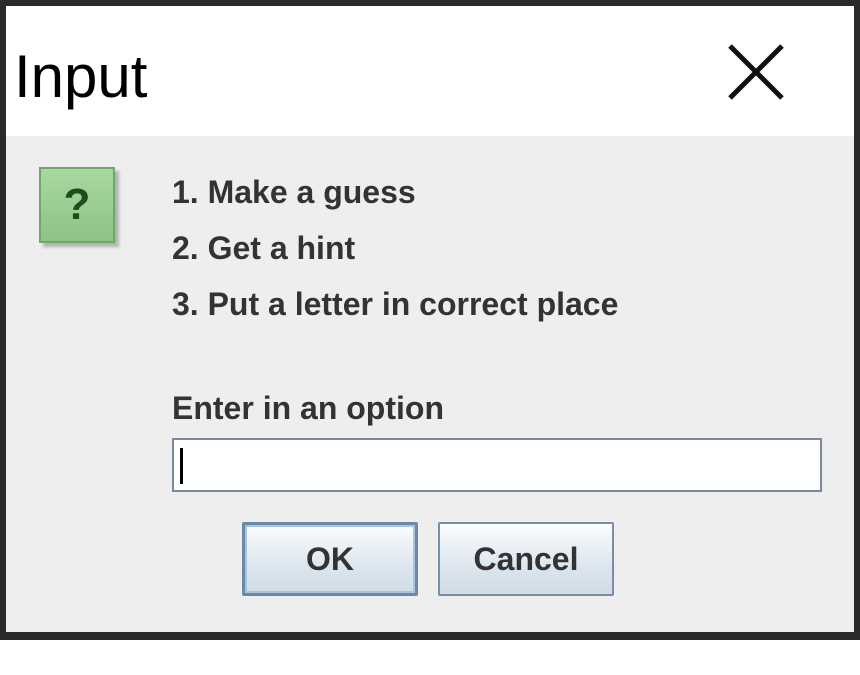  I want to click on close-button, so click(756, 72).